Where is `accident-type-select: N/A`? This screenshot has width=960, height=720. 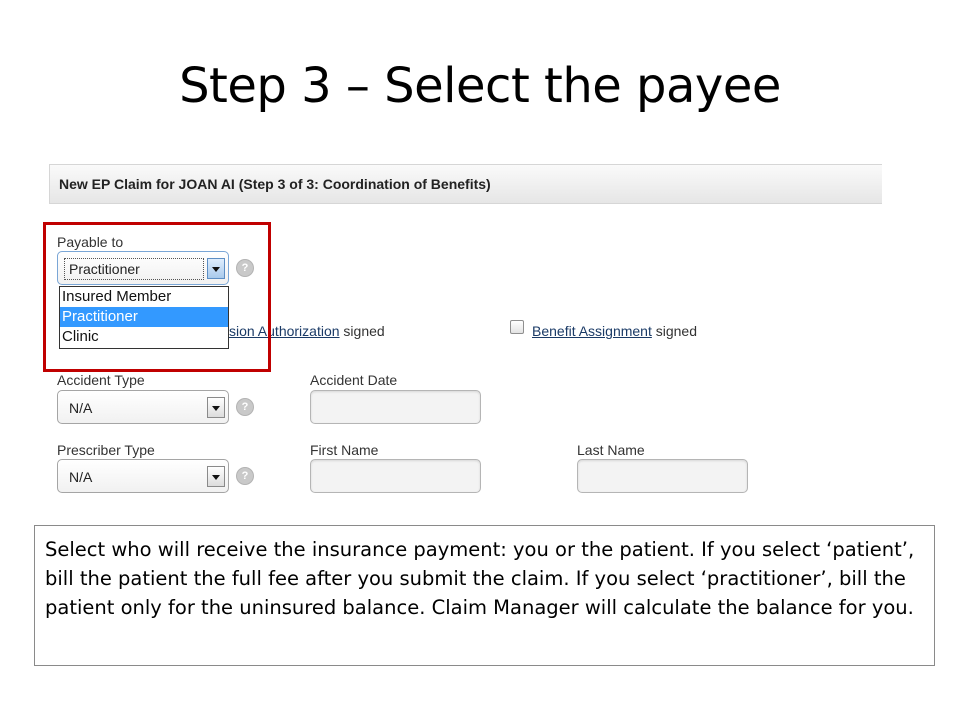 accident-type-select: N/A is located at coordinates (143, 407).